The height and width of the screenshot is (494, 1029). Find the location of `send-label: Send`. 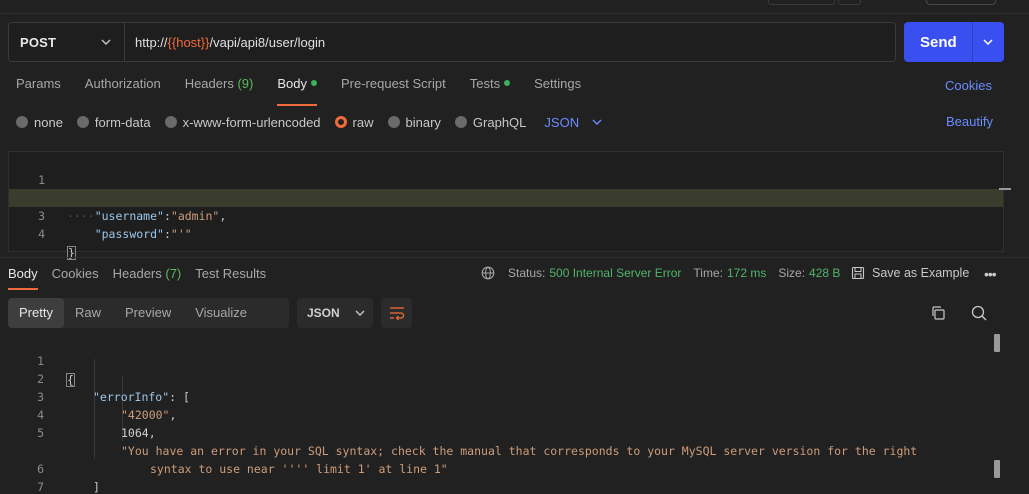

send-label: Send is located at coordinates (938, 42).